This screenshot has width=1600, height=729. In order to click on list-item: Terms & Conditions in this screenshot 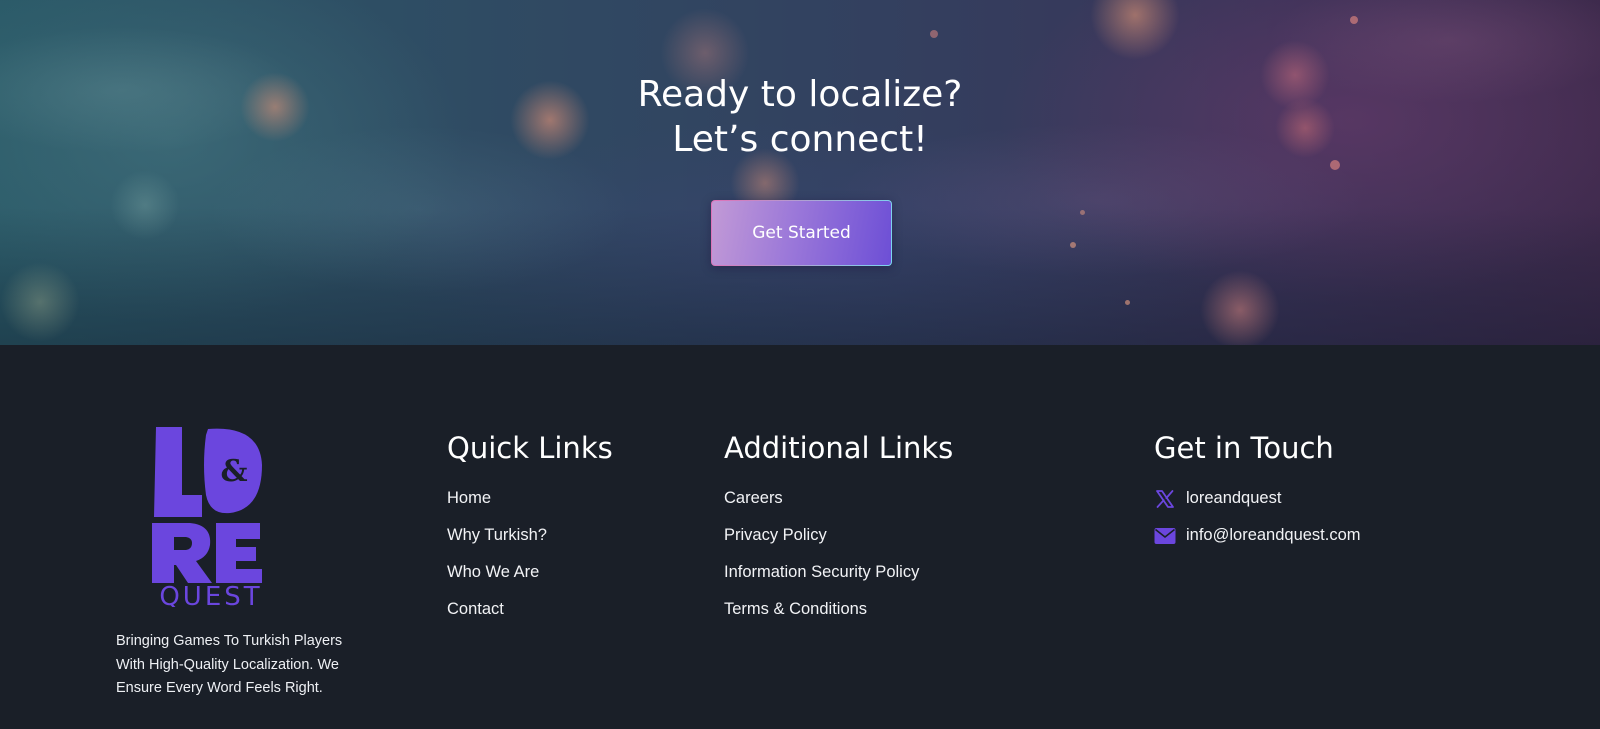, I will do `click(838, 609)`.